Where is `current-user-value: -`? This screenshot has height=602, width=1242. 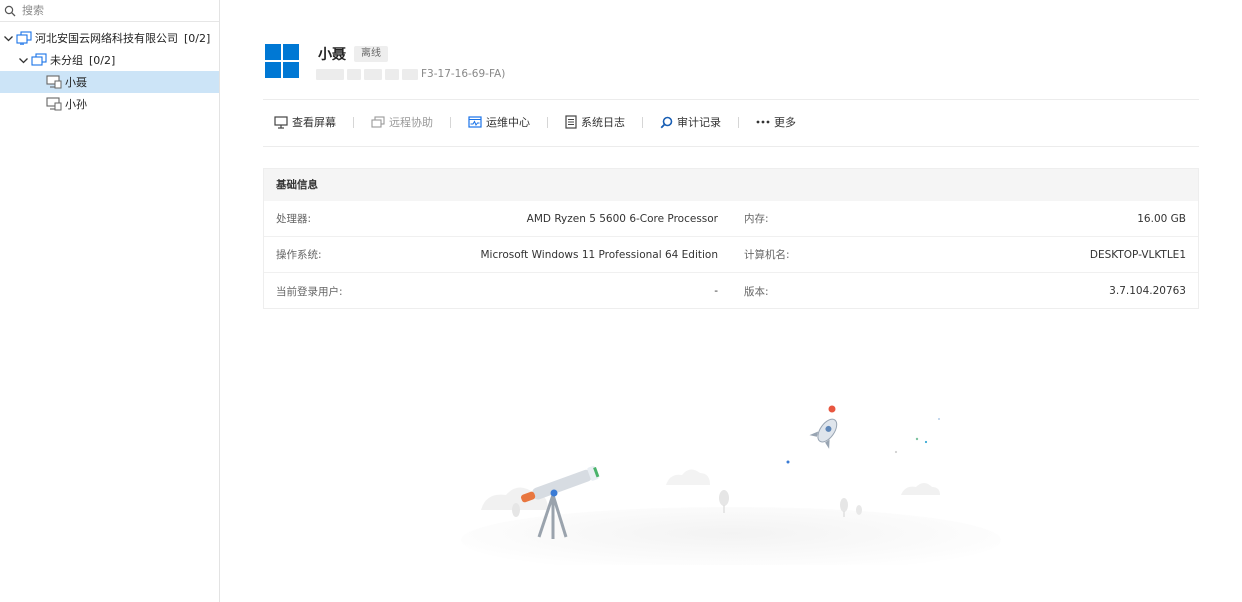
current-user-value: - is located at coordinates (716, 291).